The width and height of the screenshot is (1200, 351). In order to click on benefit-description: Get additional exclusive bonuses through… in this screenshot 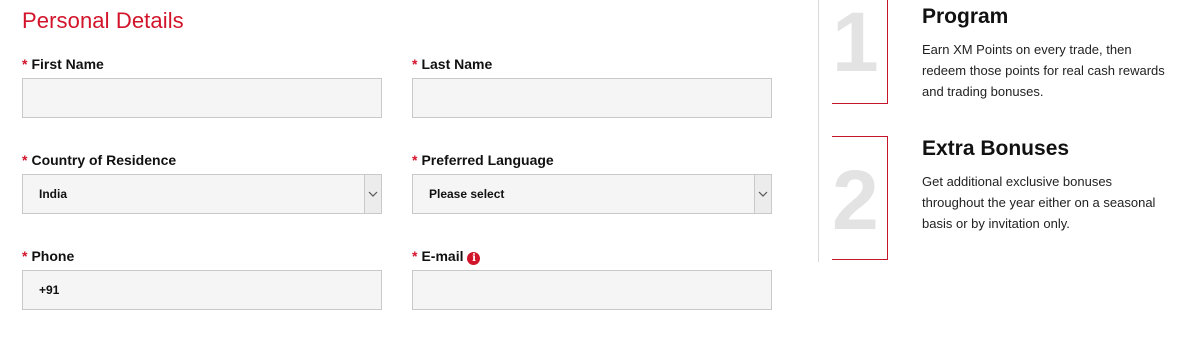, I will do `click(1039, 202)`.